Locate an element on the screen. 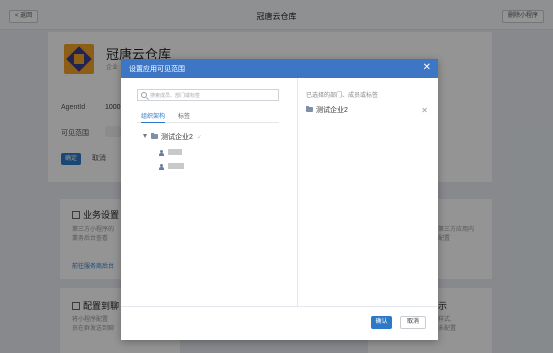 Image resolution: width=553 pixels, height=353 pixels. close-icon: ✕ is located at coordinates (427, 68).